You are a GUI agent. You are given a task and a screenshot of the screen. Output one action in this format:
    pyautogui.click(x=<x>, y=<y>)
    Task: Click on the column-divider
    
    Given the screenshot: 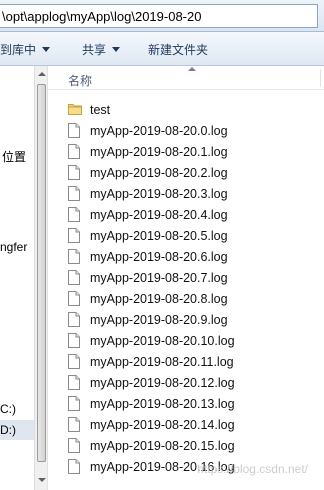 What is the action you would take?
    pyautogui.click(x=320, y=78)
    